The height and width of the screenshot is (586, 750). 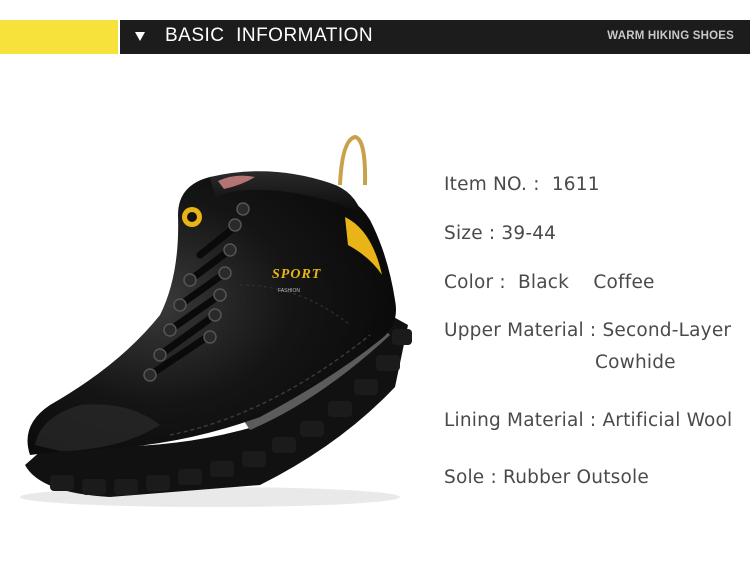 What do you see at coordinates (470, 233) in the screenshot?
I see `spec-size-label: Size :` at bounding box center [470, 233].